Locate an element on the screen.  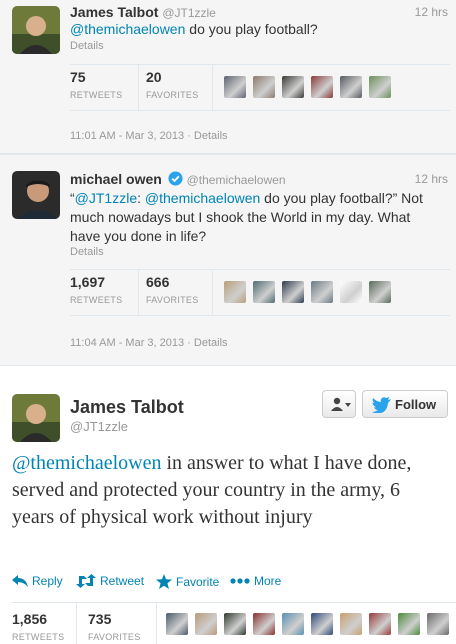
tweet-author-handle: @themichaelowen is located at coordinates (236, 180).